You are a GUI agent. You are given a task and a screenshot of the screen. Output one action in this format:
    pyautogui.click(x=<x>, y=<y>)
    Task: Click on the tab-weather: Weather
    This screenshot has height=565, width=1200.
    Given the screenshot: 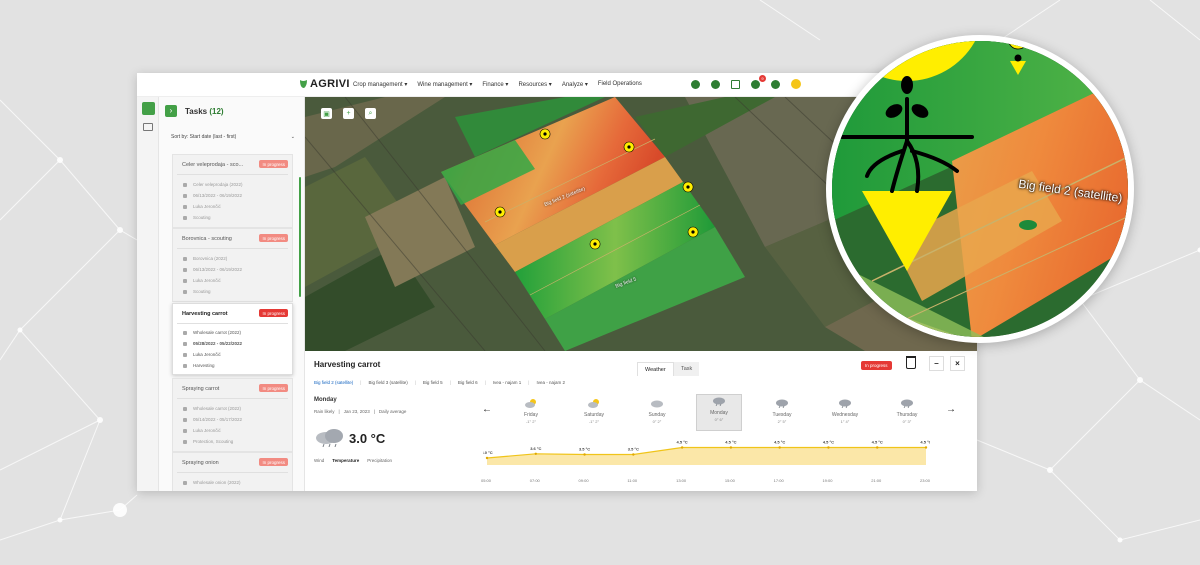 What is the action you would take?
    pyautogui.click(x=655, y=369)
    